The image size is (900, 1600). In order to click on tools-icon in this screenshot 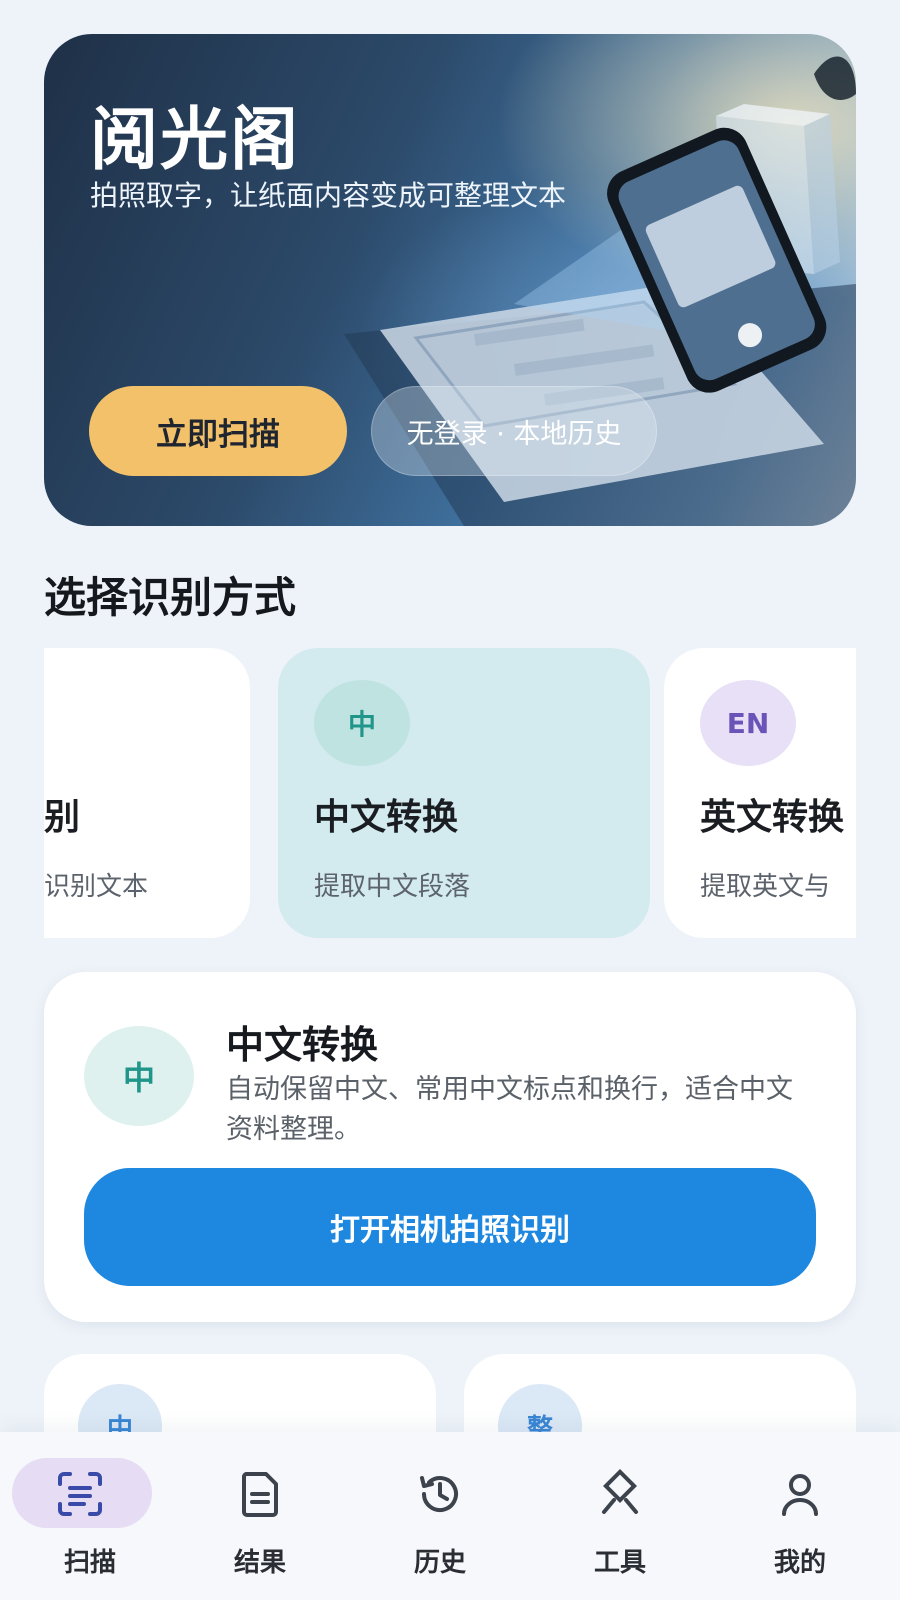, I will do `click(620, 1491)`.